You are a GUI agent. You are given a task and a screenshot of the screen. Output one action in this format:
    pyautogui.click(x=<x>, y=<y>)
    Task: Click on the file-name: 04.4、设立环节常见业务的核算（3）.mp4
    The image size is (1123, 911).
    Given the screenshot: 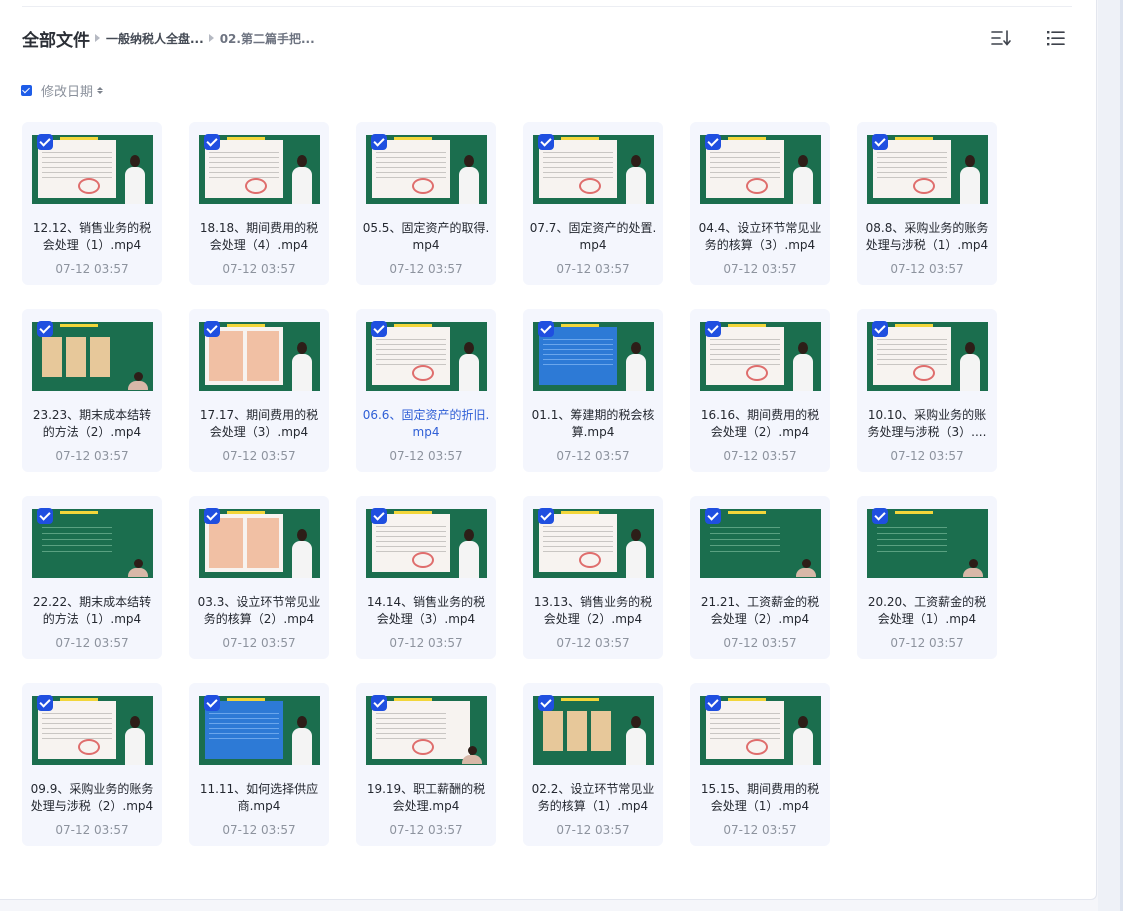 What is the action you would take?
    pyautogui.click(x=760, y=236)
    